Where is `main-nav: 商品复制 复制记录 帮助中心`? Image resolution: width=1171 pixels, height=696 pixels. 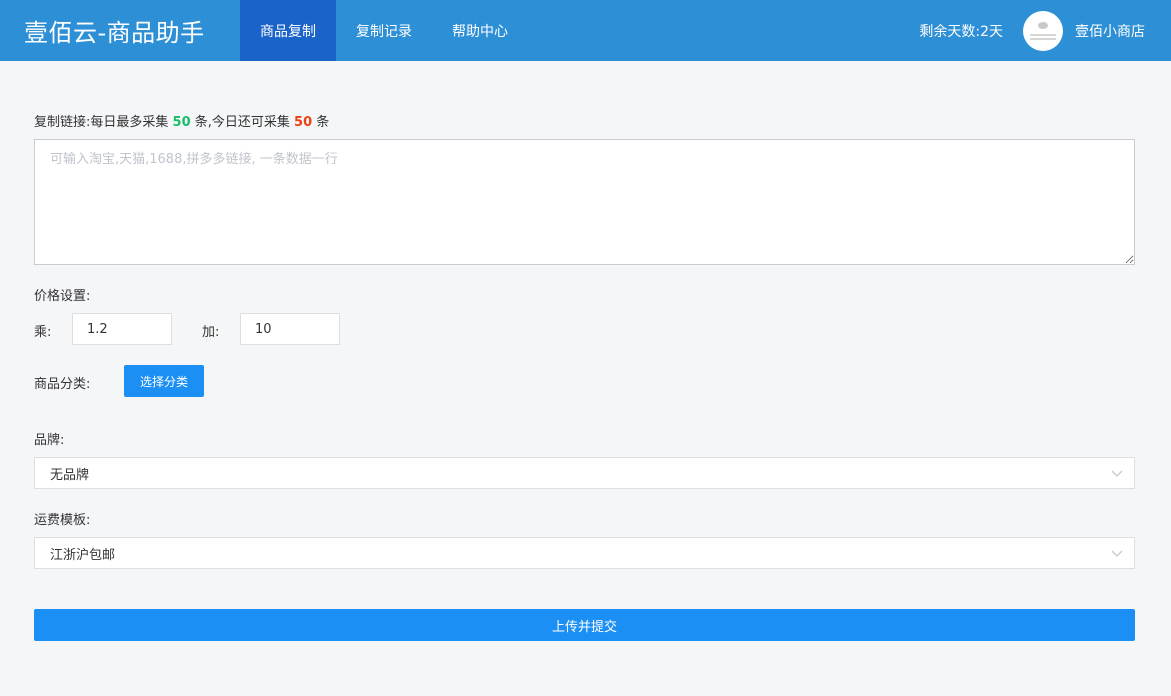
main-nav: 商品复制 复制记录 帮助中心 is located at coordinates (384, 30).